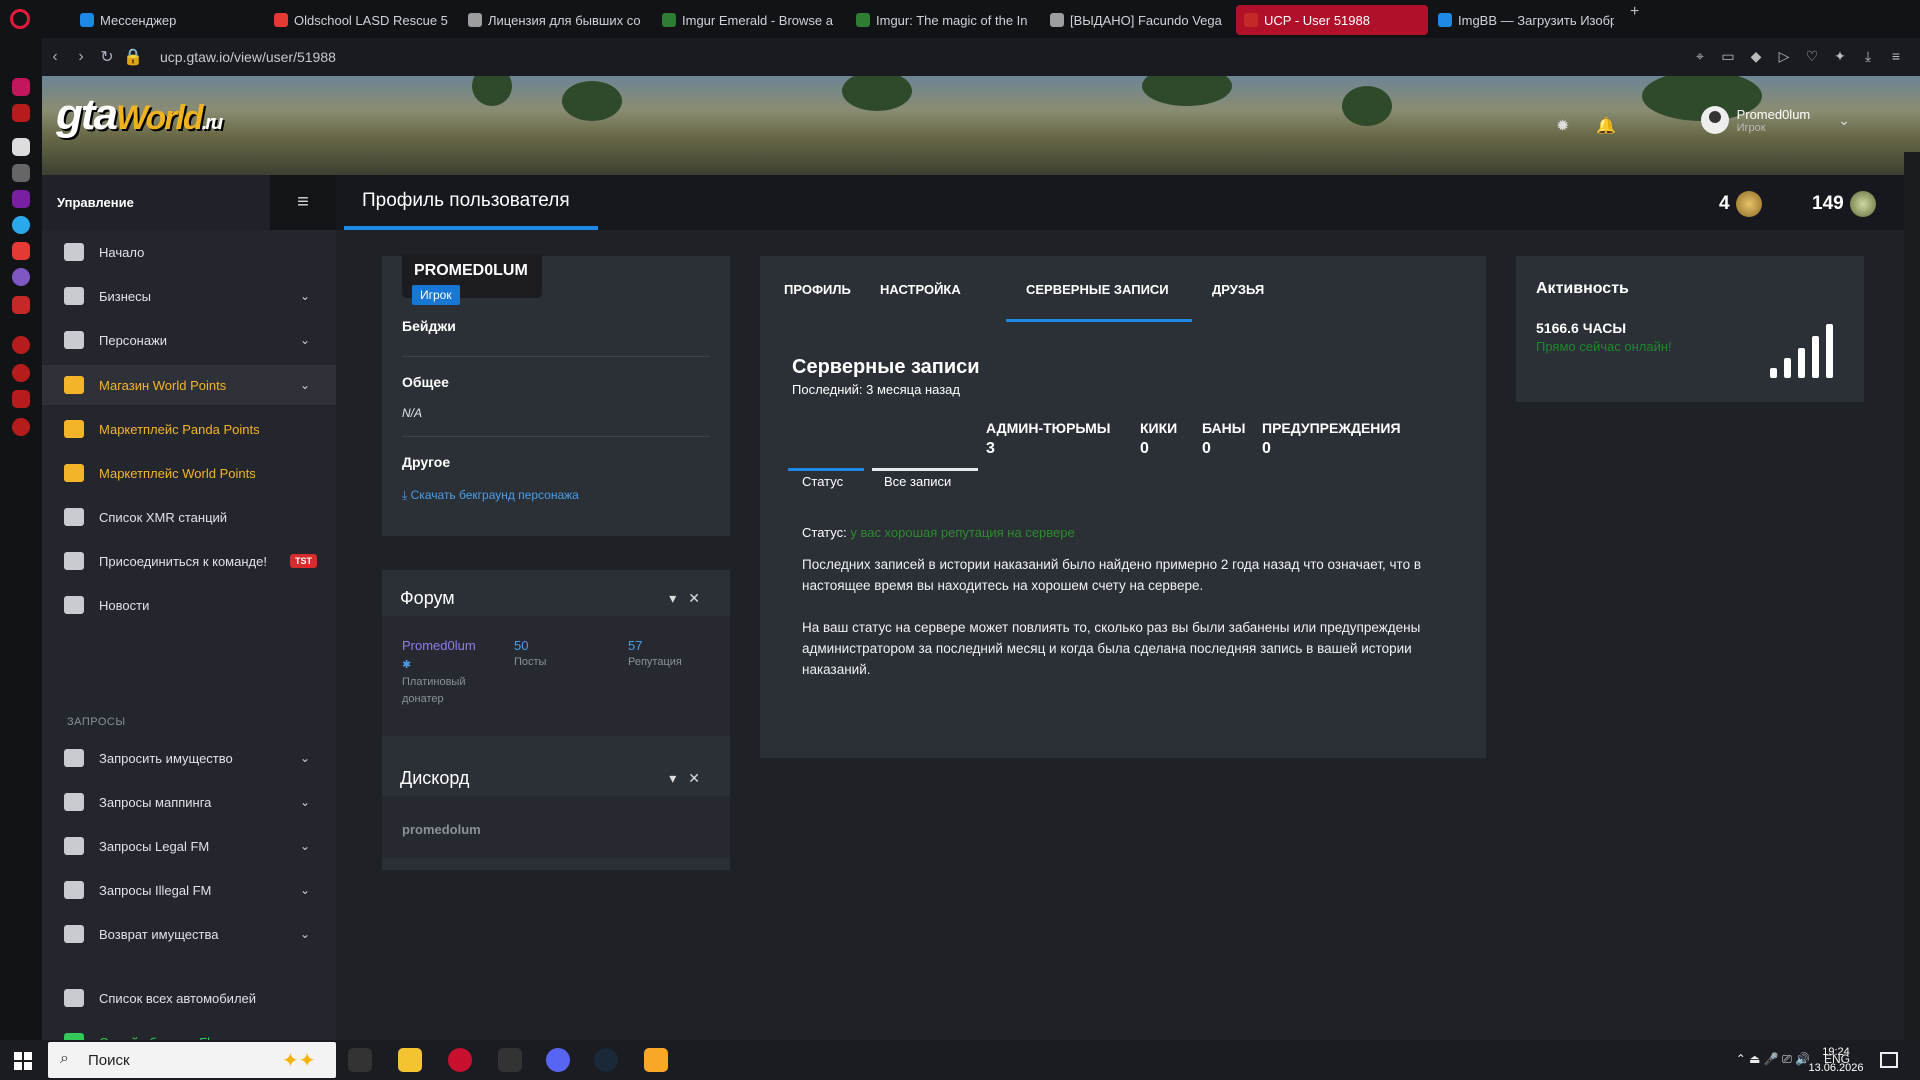 The height and width of the screenshot is (1080, 1920). What do you see at coordinates (189, 1031) in the screenshot?
I see `sidebar-item: Онлайн банкинг Fleeca` at bounding box center [189, 1031].